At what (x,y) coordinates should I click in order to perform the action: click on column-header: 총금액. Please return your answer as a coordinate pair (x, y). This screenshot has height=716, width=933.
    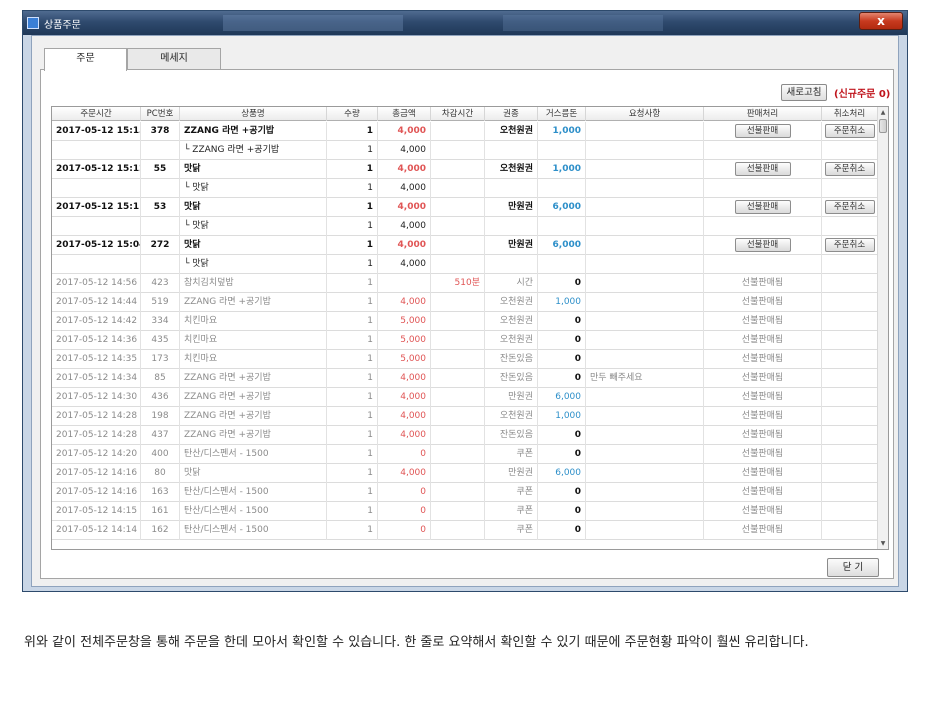
    Looking at the image, I should click on (404, 114).